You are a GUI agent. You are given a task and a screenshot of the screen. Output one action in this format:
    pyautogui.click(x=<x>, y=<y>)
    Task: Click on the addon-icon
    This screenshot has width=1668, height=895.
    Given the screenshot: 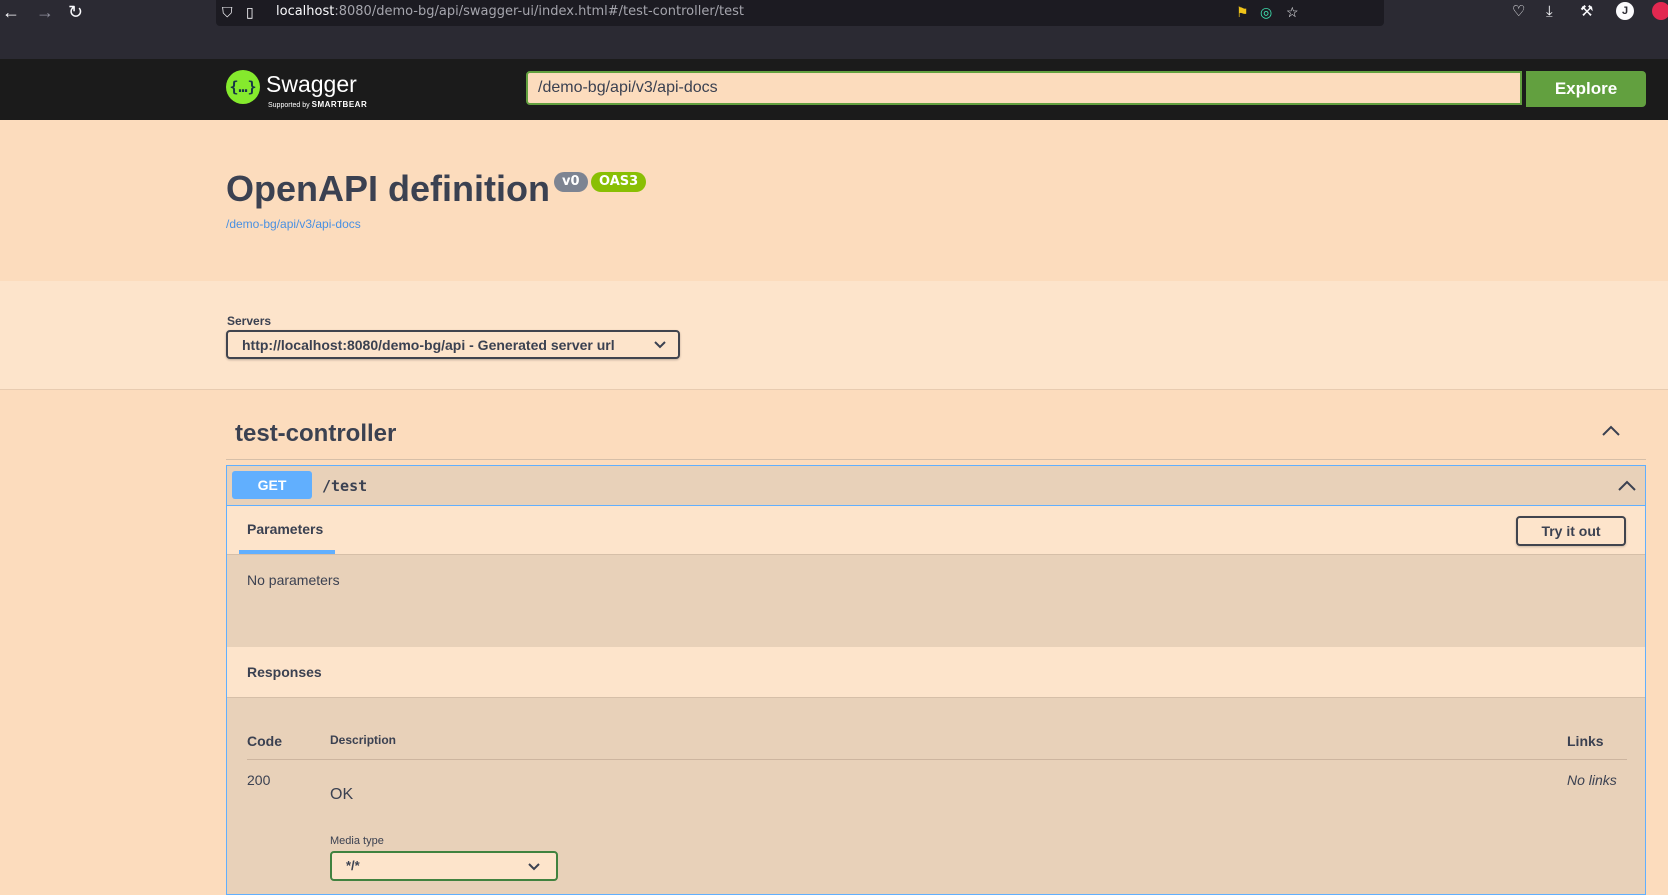 What is the action you would take?
    pyautogui.click(x=1660, y=11)
    